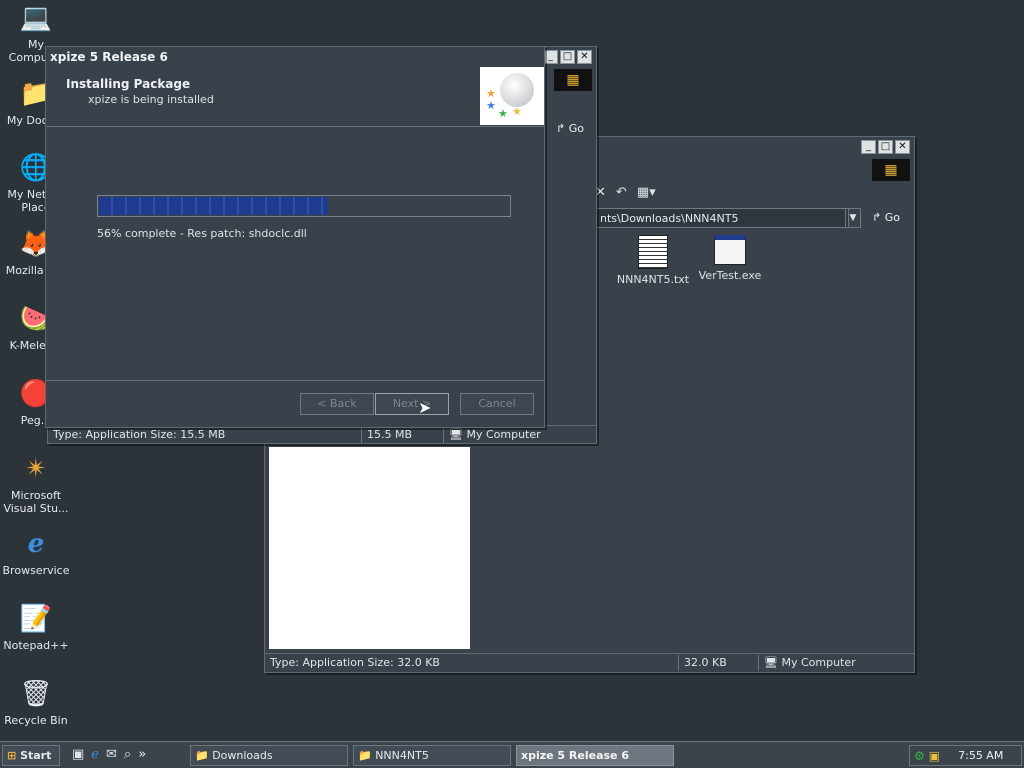  Describe the element at coordinates (403, 434) in the screenshot. I see `status-size: 15.5 MB` at that location.